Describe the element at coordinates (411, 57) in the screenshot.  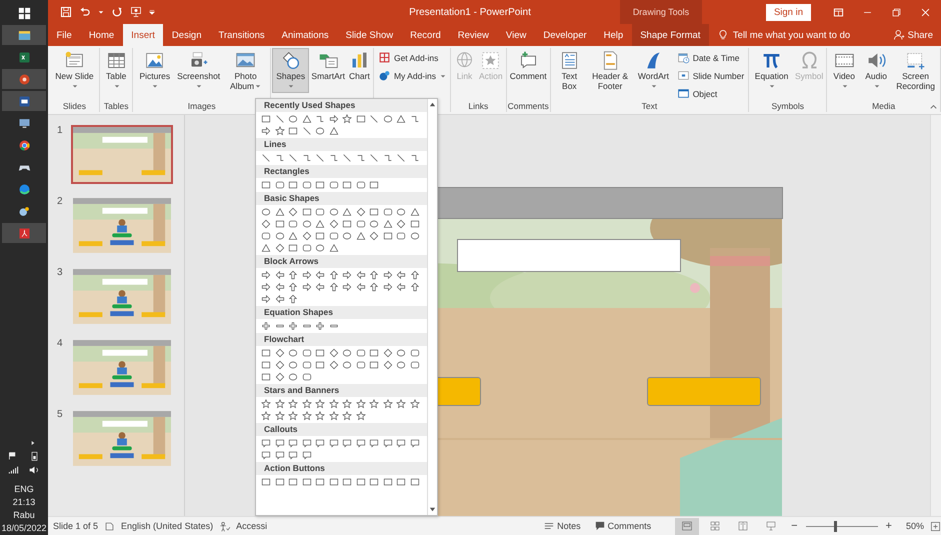
I see `command-button: Get Add-ins` at that location.